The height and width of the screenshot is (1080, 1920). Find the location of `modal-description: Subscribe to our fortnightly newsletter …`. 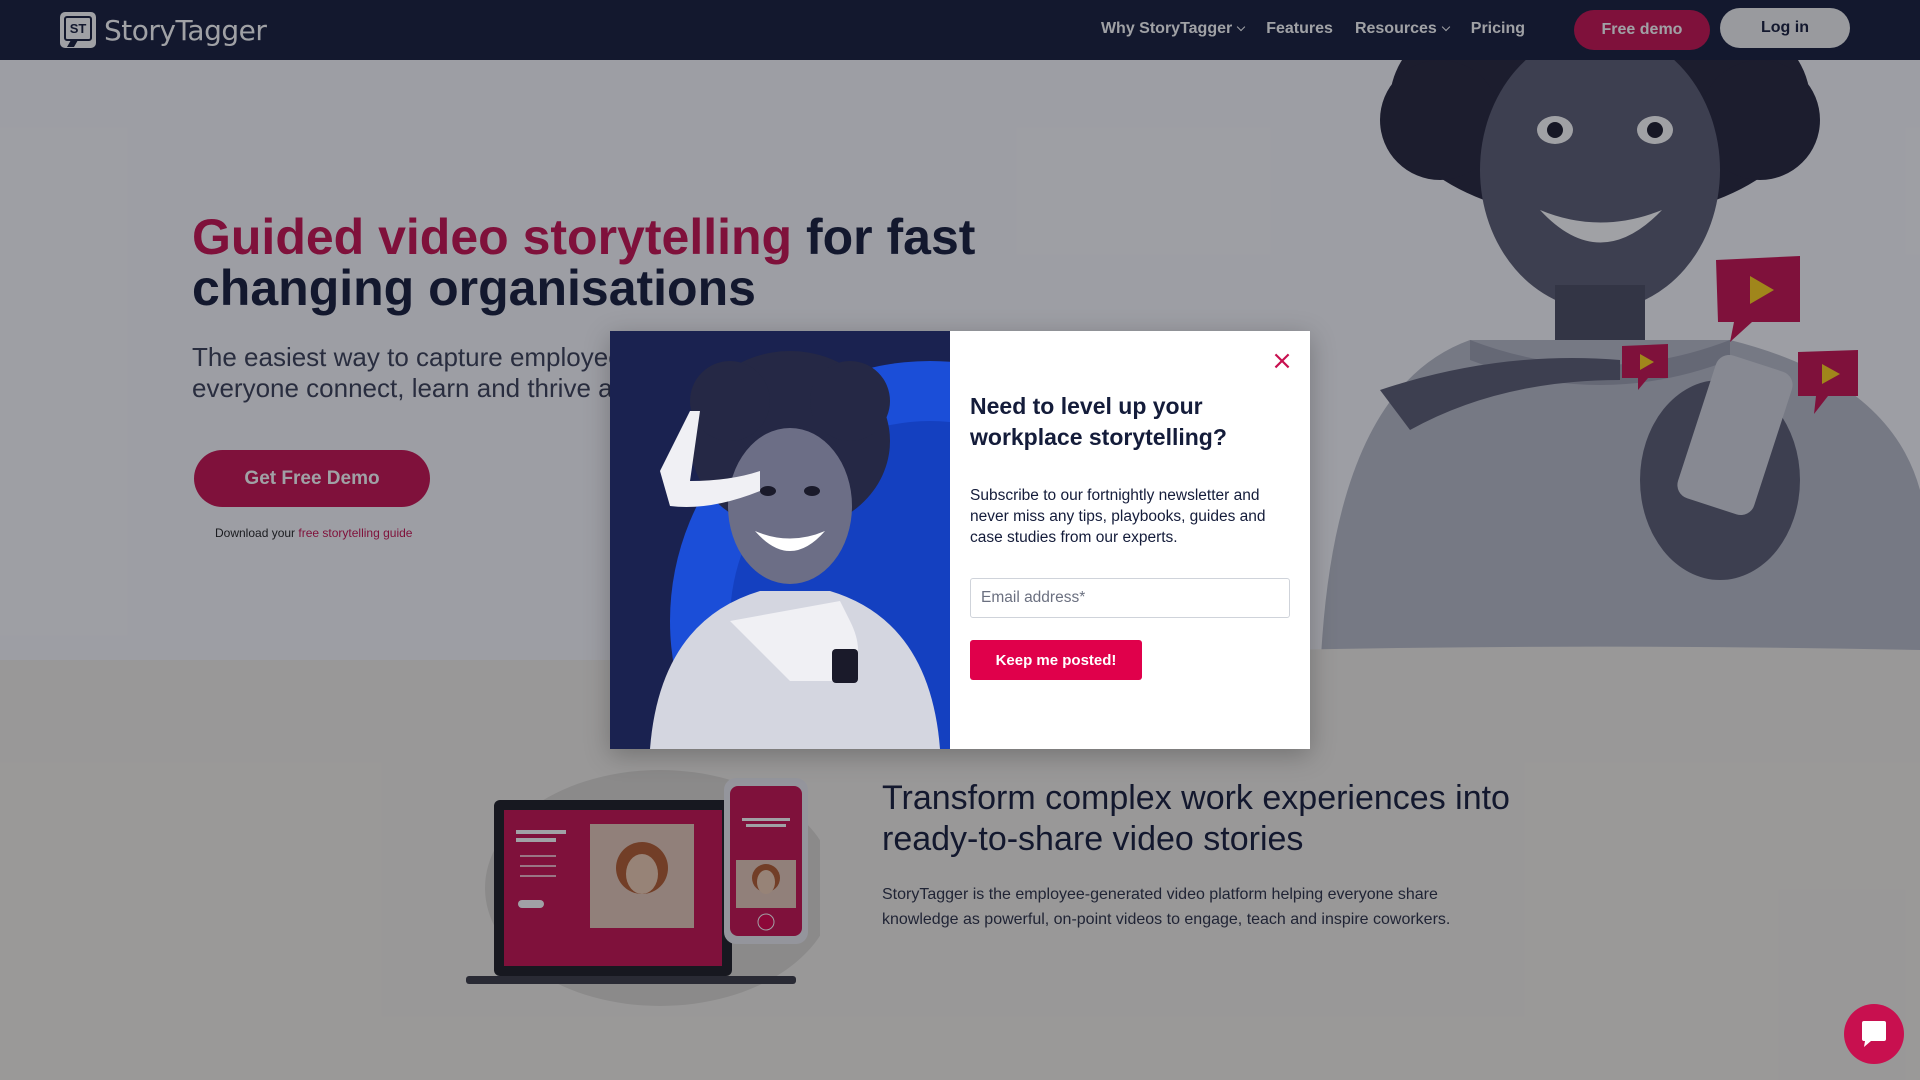

modal-description: Subscribe to our fortnightly newsletter … is located at coordinates (1118, 516).